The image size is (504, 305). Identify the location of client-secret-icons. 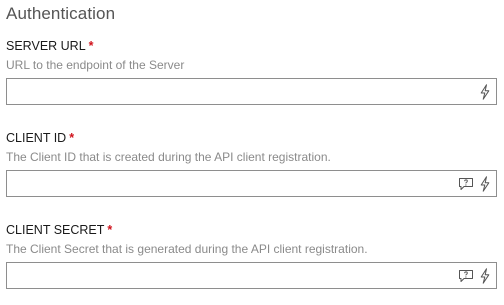
(474, 276).